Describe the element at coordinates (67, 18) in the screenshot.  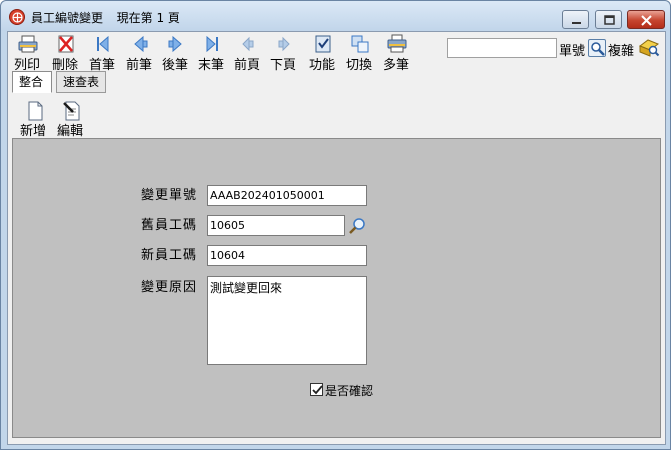
I see `window-title: 員工編號變更` at that location.